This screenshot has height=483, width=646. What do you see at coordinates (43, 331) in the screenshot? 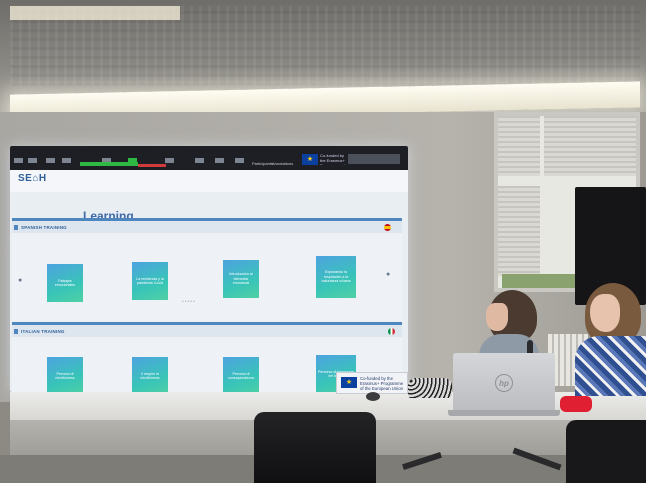
I see `section-heading: ITALIAN TRAINING` at bounding box center [43, 331].